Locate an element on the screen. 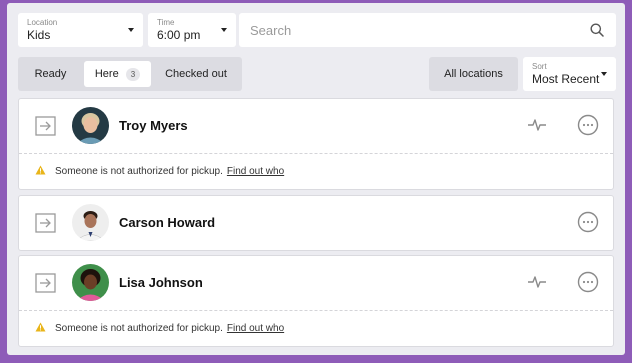  search-box is located at coordinates (427, 30).